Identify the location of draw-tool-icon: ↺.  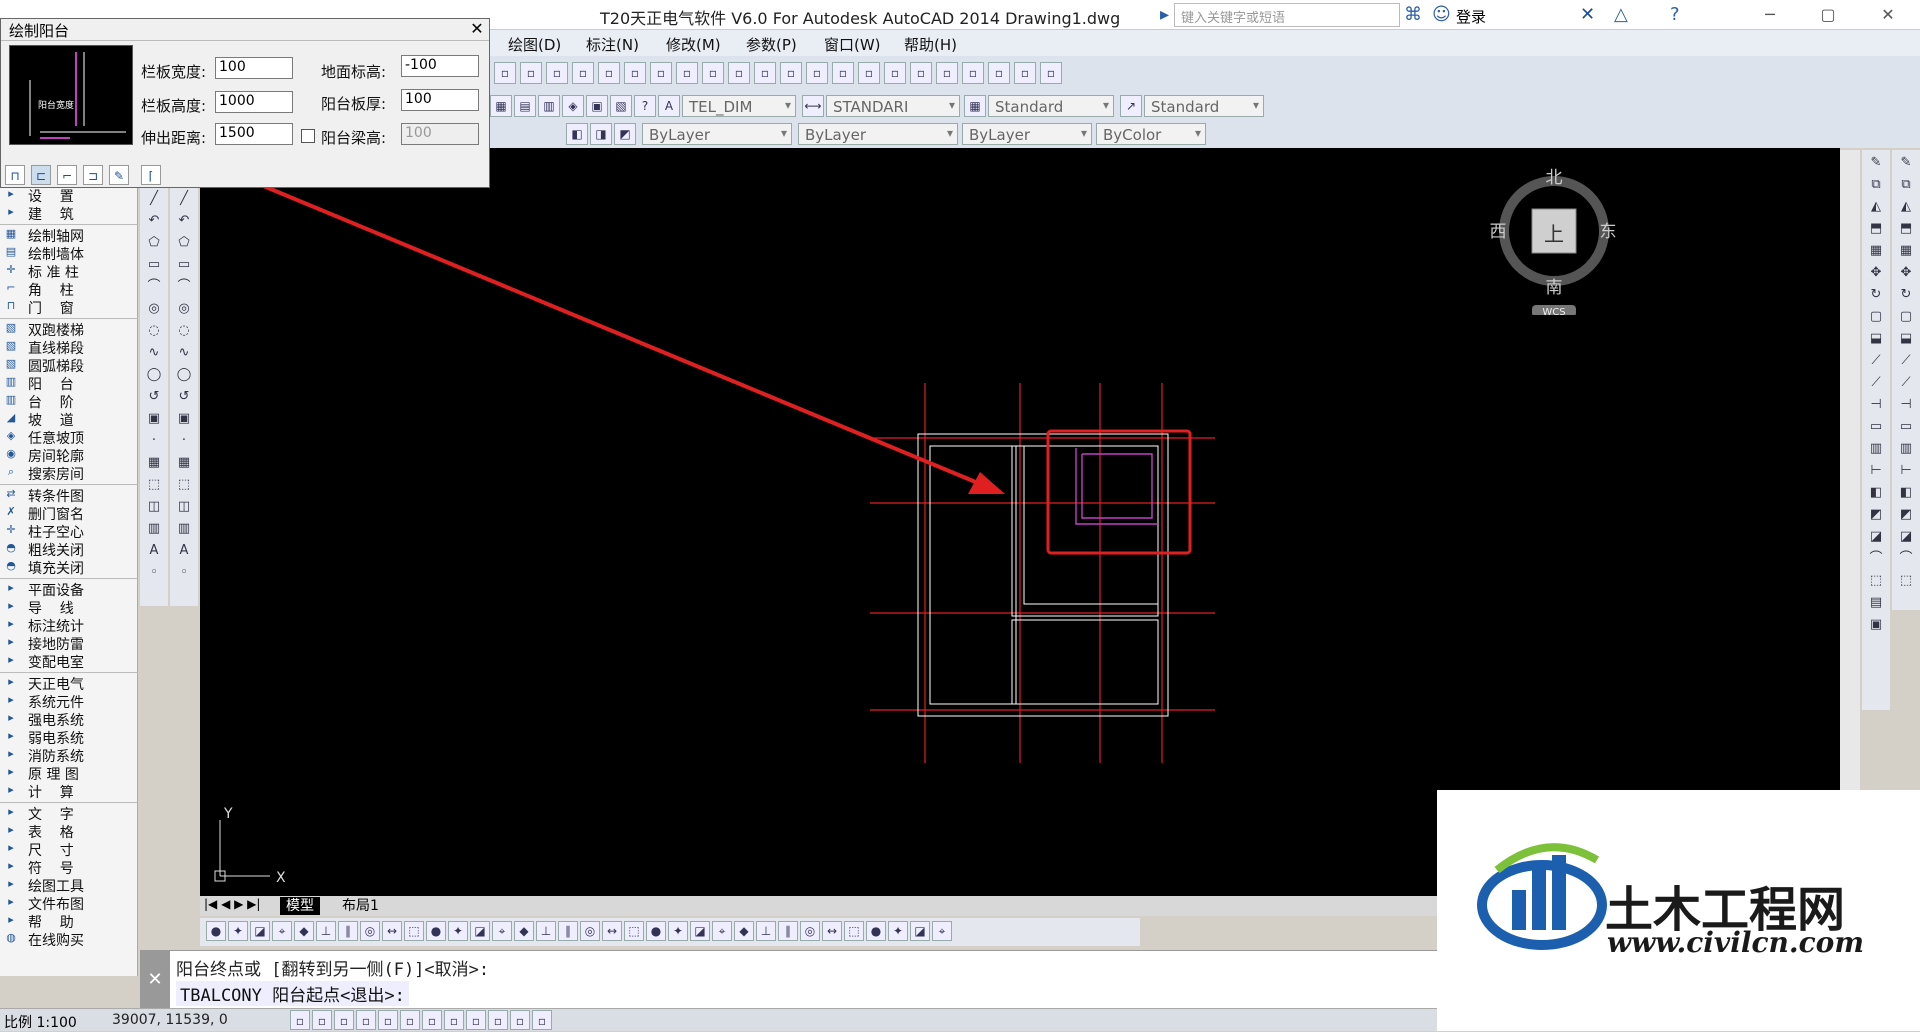
(184, 397).